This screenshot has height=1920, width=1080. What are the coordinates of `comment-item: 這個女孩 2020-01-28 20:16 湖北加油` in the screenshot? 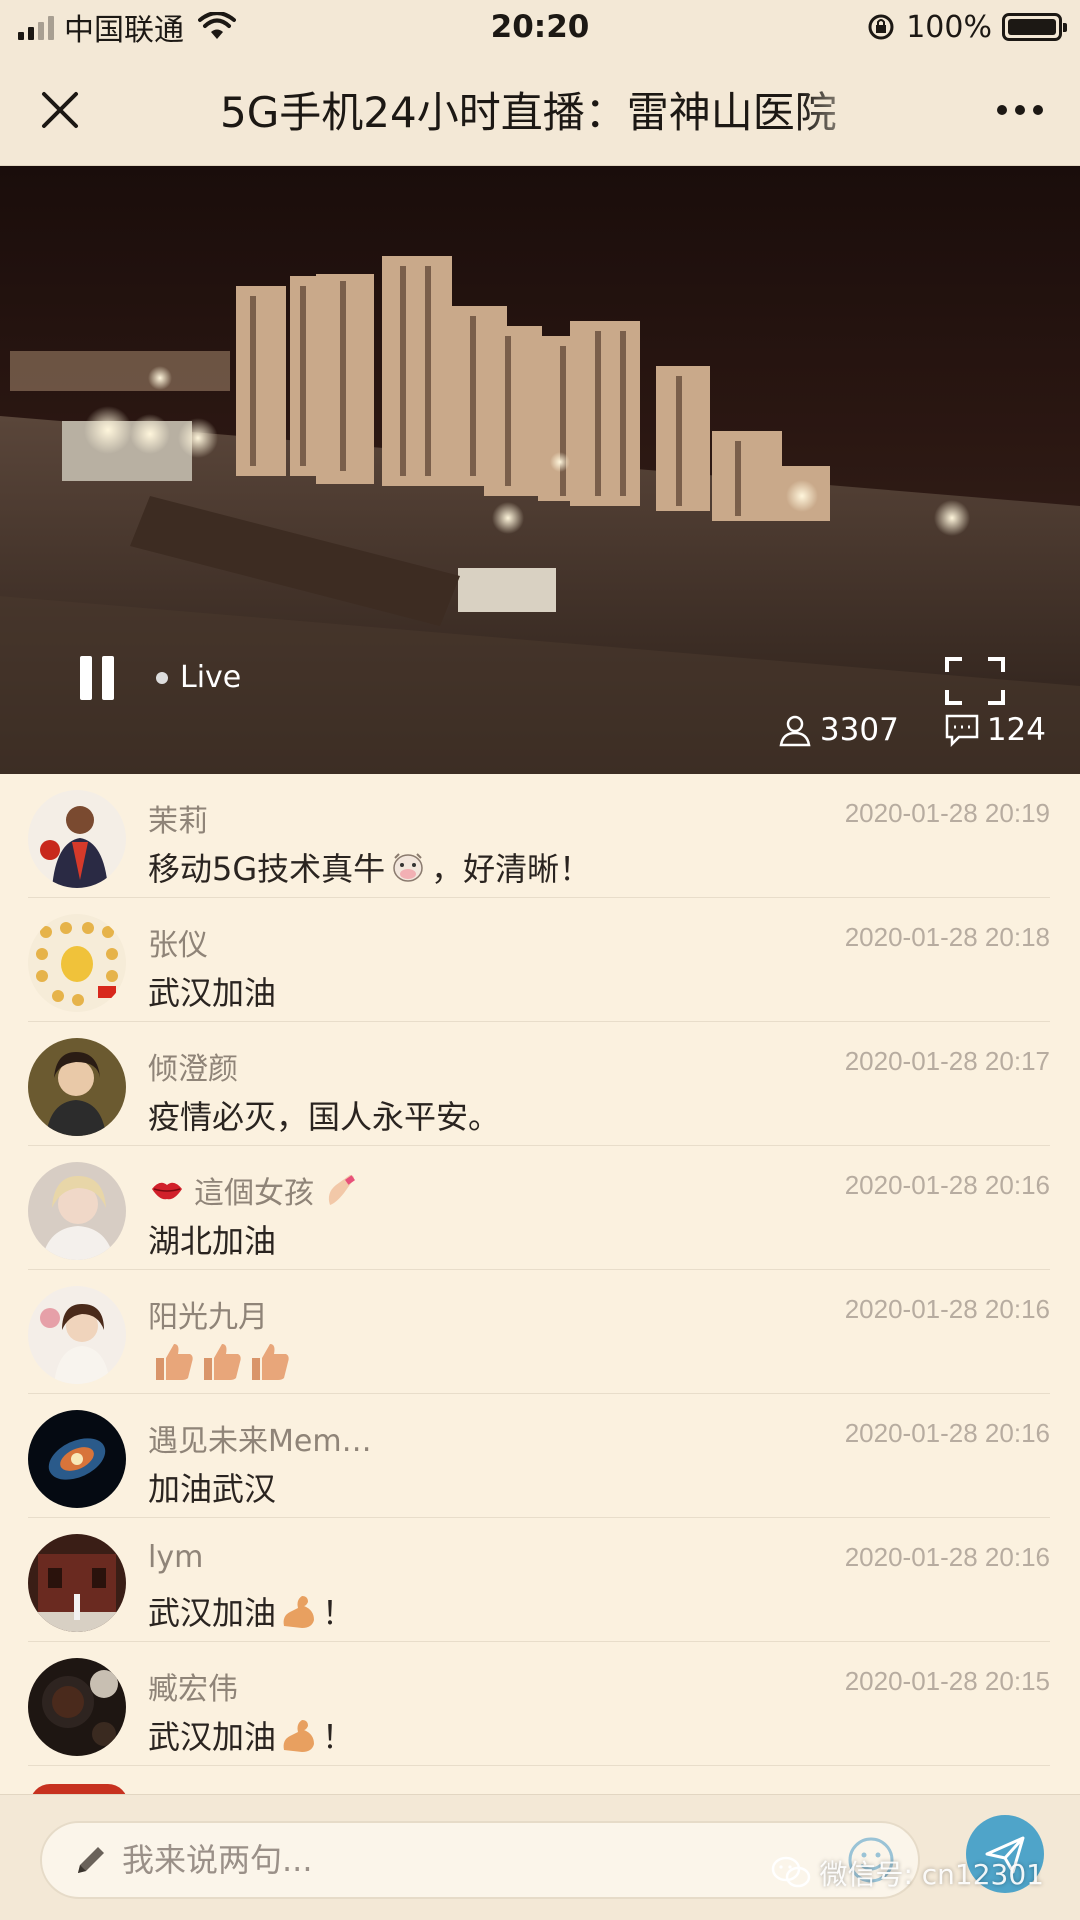 It's located at (539, 1208).